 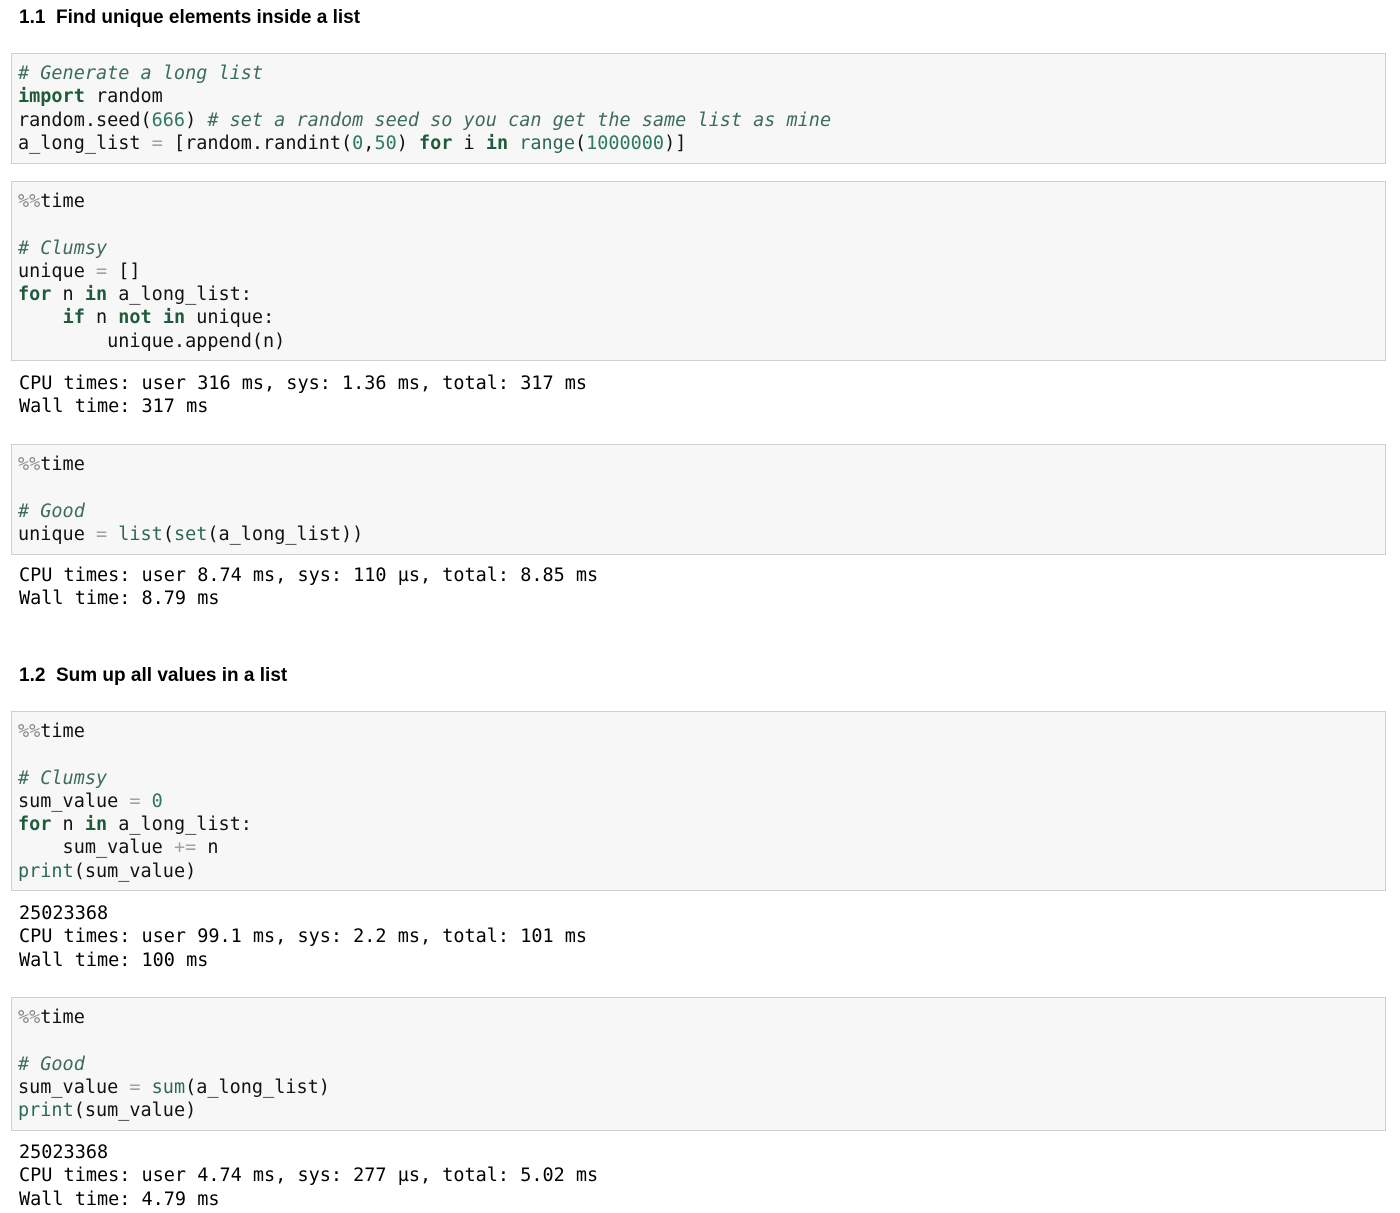 I want to click on code-token: ), so click(x=407, y=143).